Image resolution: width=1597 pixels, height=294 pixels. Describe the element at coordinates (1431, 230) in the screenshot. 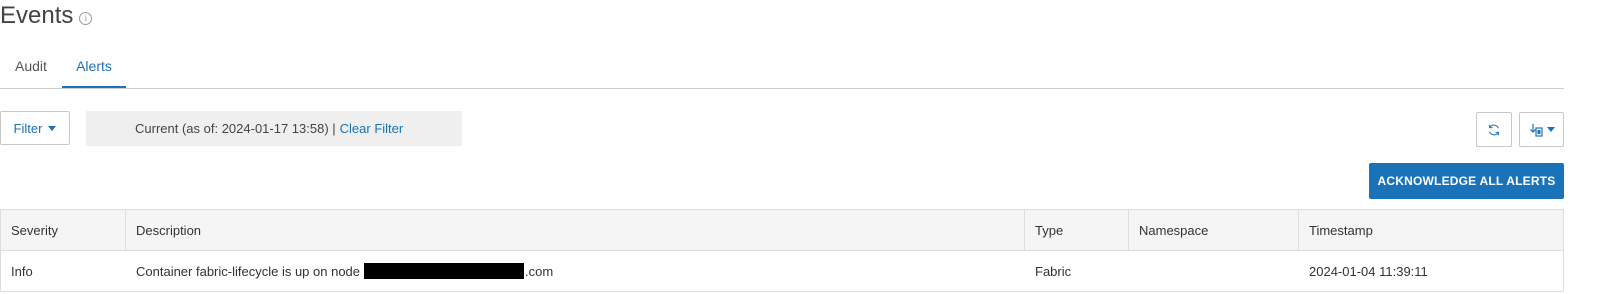

I see `column-header-timestamp: Timestamp` at that location.